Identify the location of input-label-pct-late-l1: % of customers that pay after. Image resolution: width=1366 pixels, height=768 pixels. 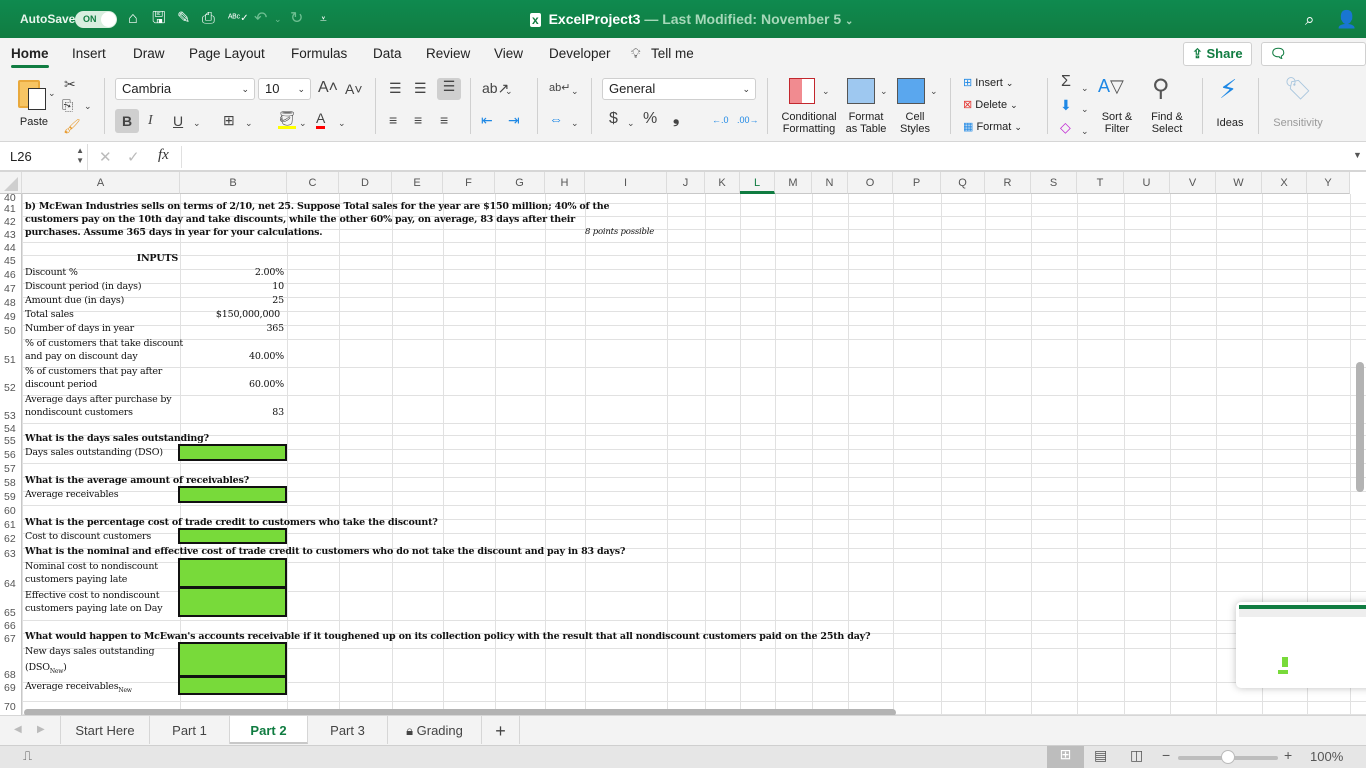
(93, 371).